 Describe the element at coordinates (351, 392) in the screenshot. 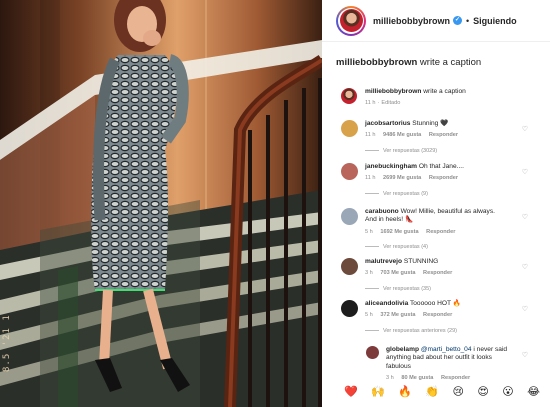

I see `heart-emoji-button: ❤️` at that location.